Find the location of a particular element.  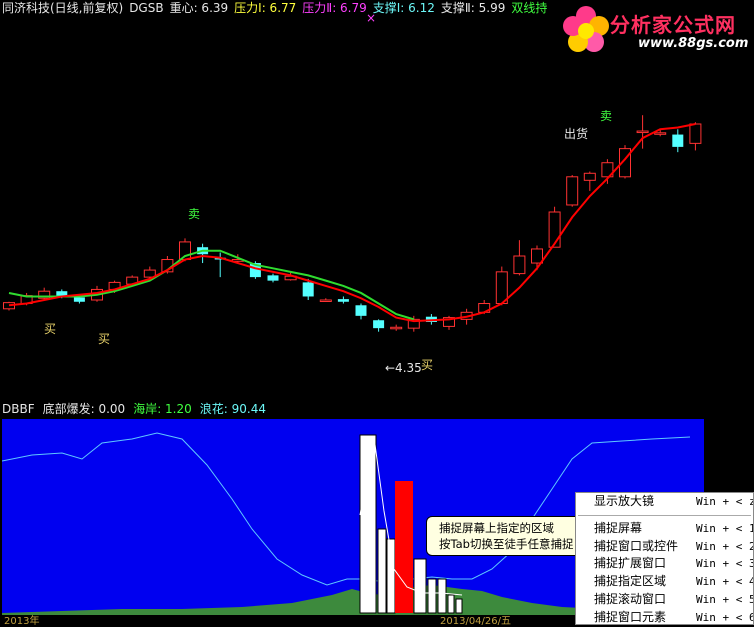

low-price-marker: ←4.35 is located at coordinates (403, 368).